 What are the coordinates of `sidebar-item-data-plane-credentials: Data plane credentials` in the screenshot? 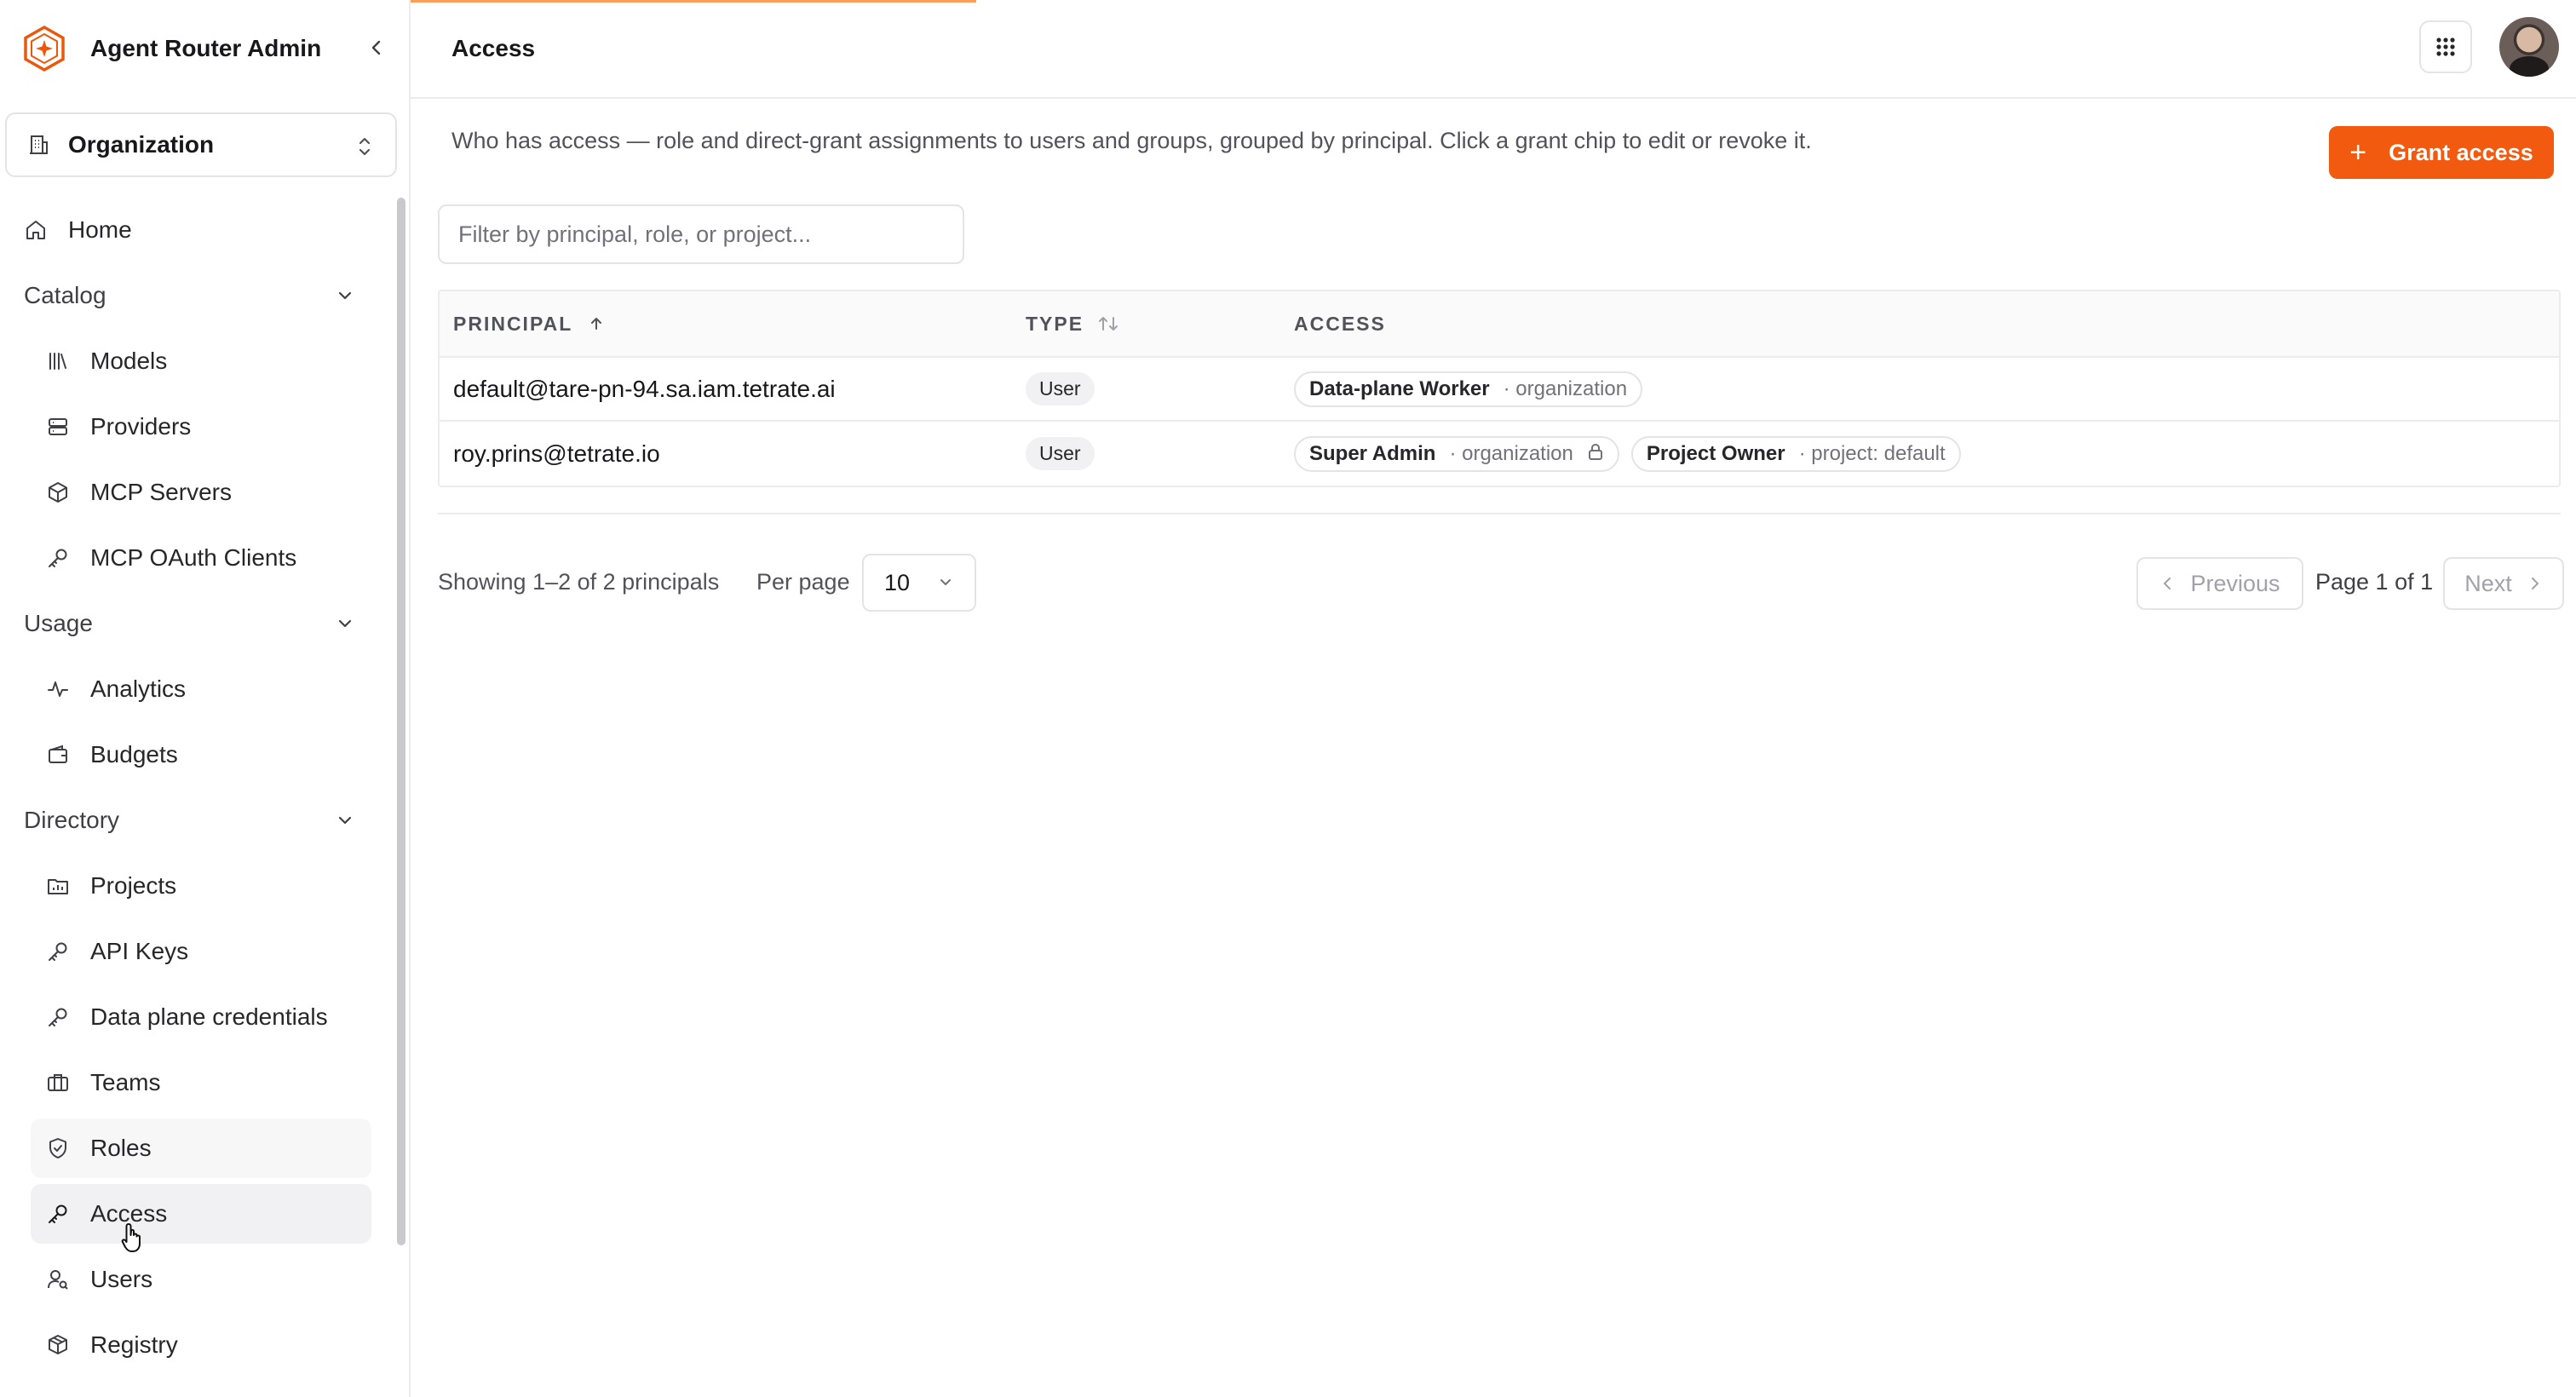 It's located at (201, 1017).